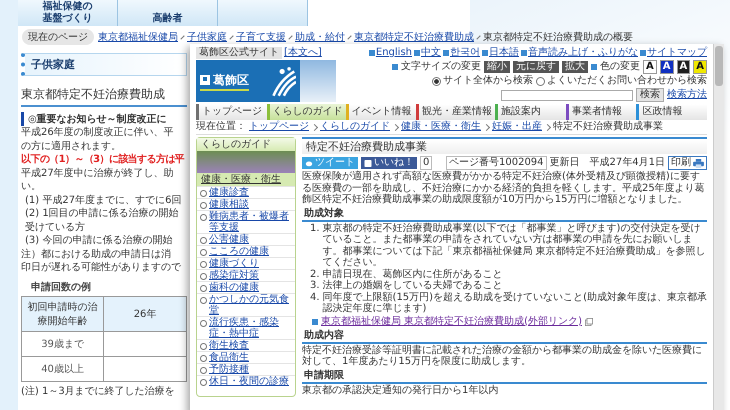 Image resolution: width=730 pixels, height=410 pixels. What do you see at coordinates (231, 112) in the screenshot?
I see `nav-tab: トップページ` at bounding box center [231, 112].